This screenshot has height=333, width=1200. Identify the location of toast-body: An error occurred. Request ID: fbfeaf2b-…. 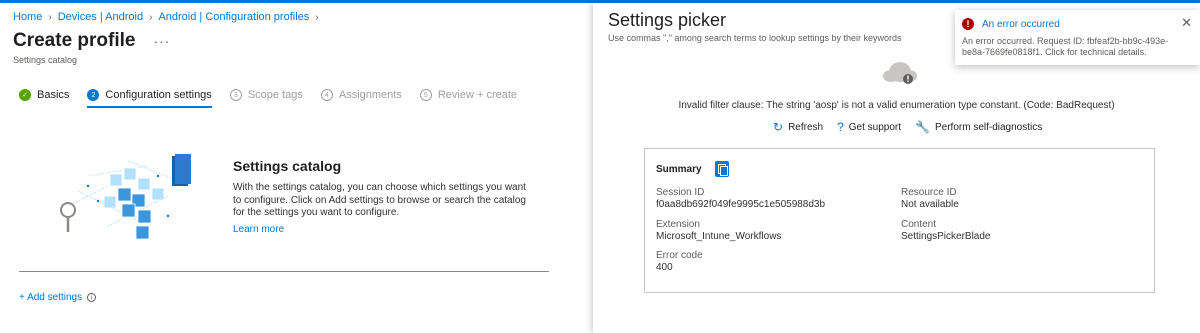
(1065, 46).